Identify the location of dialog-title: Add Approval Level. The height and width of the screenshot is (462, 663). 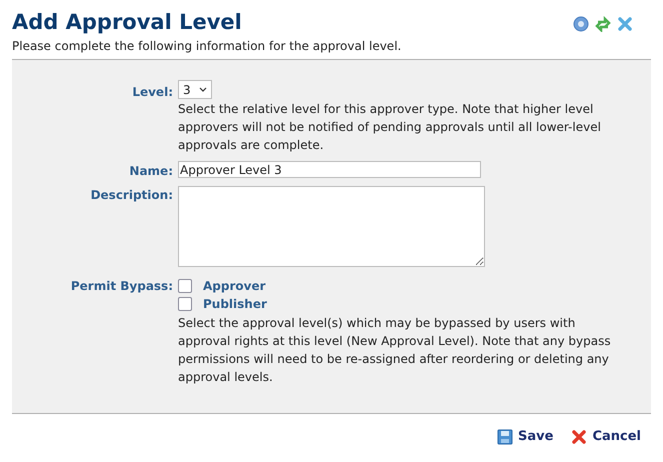
(127, 22).